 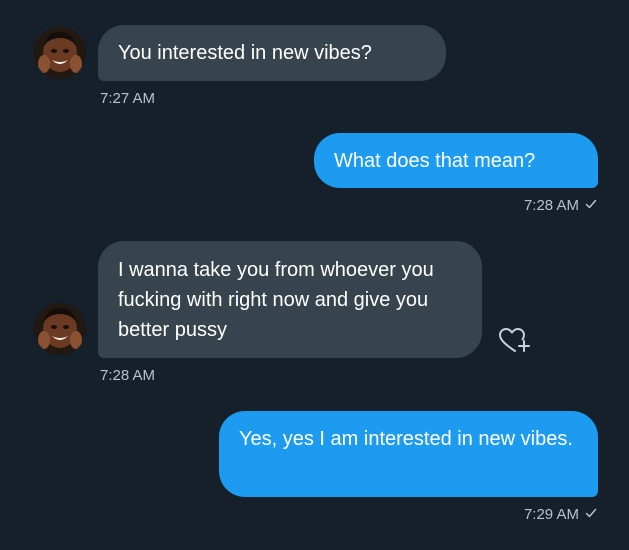 What do you see at coordinates (406, 439) in the screenshot?
I see `message-text: Yes, yes I am interested in new vibes.` at bounding box center [406, 439].